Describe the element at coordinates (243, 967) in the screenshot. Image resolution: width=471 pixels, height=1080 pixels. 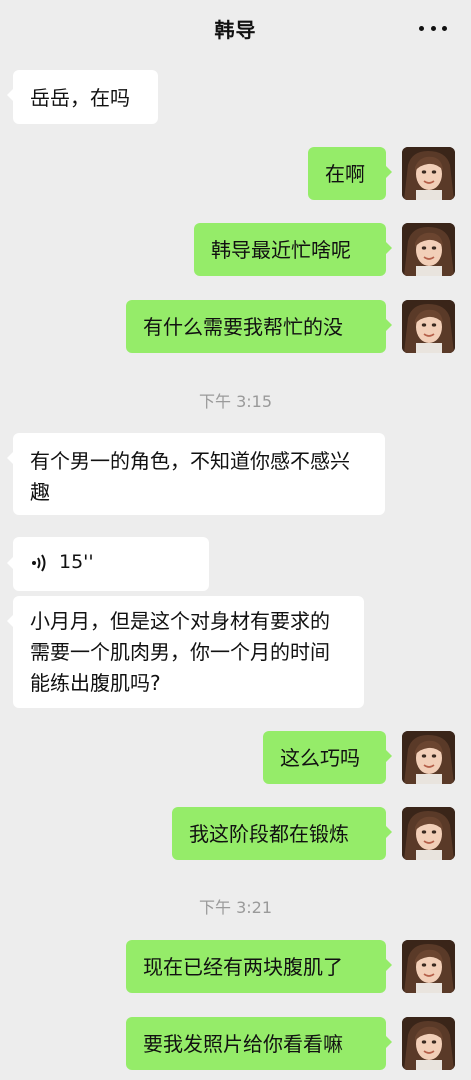
I see `message-text: 现在已经有两块腹肌了` at that location.